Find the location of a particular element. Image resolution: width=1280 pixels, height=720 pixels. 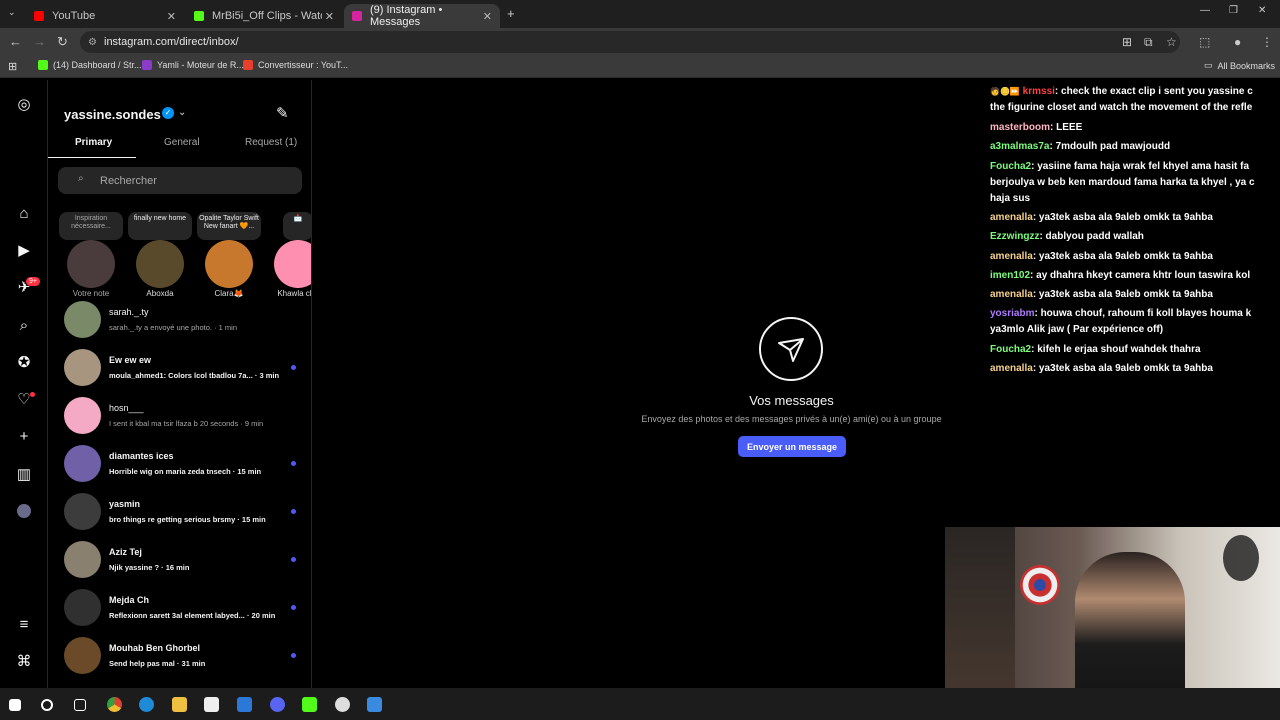

maximize-icon: ❐ is located at coordinates (1233, 10).